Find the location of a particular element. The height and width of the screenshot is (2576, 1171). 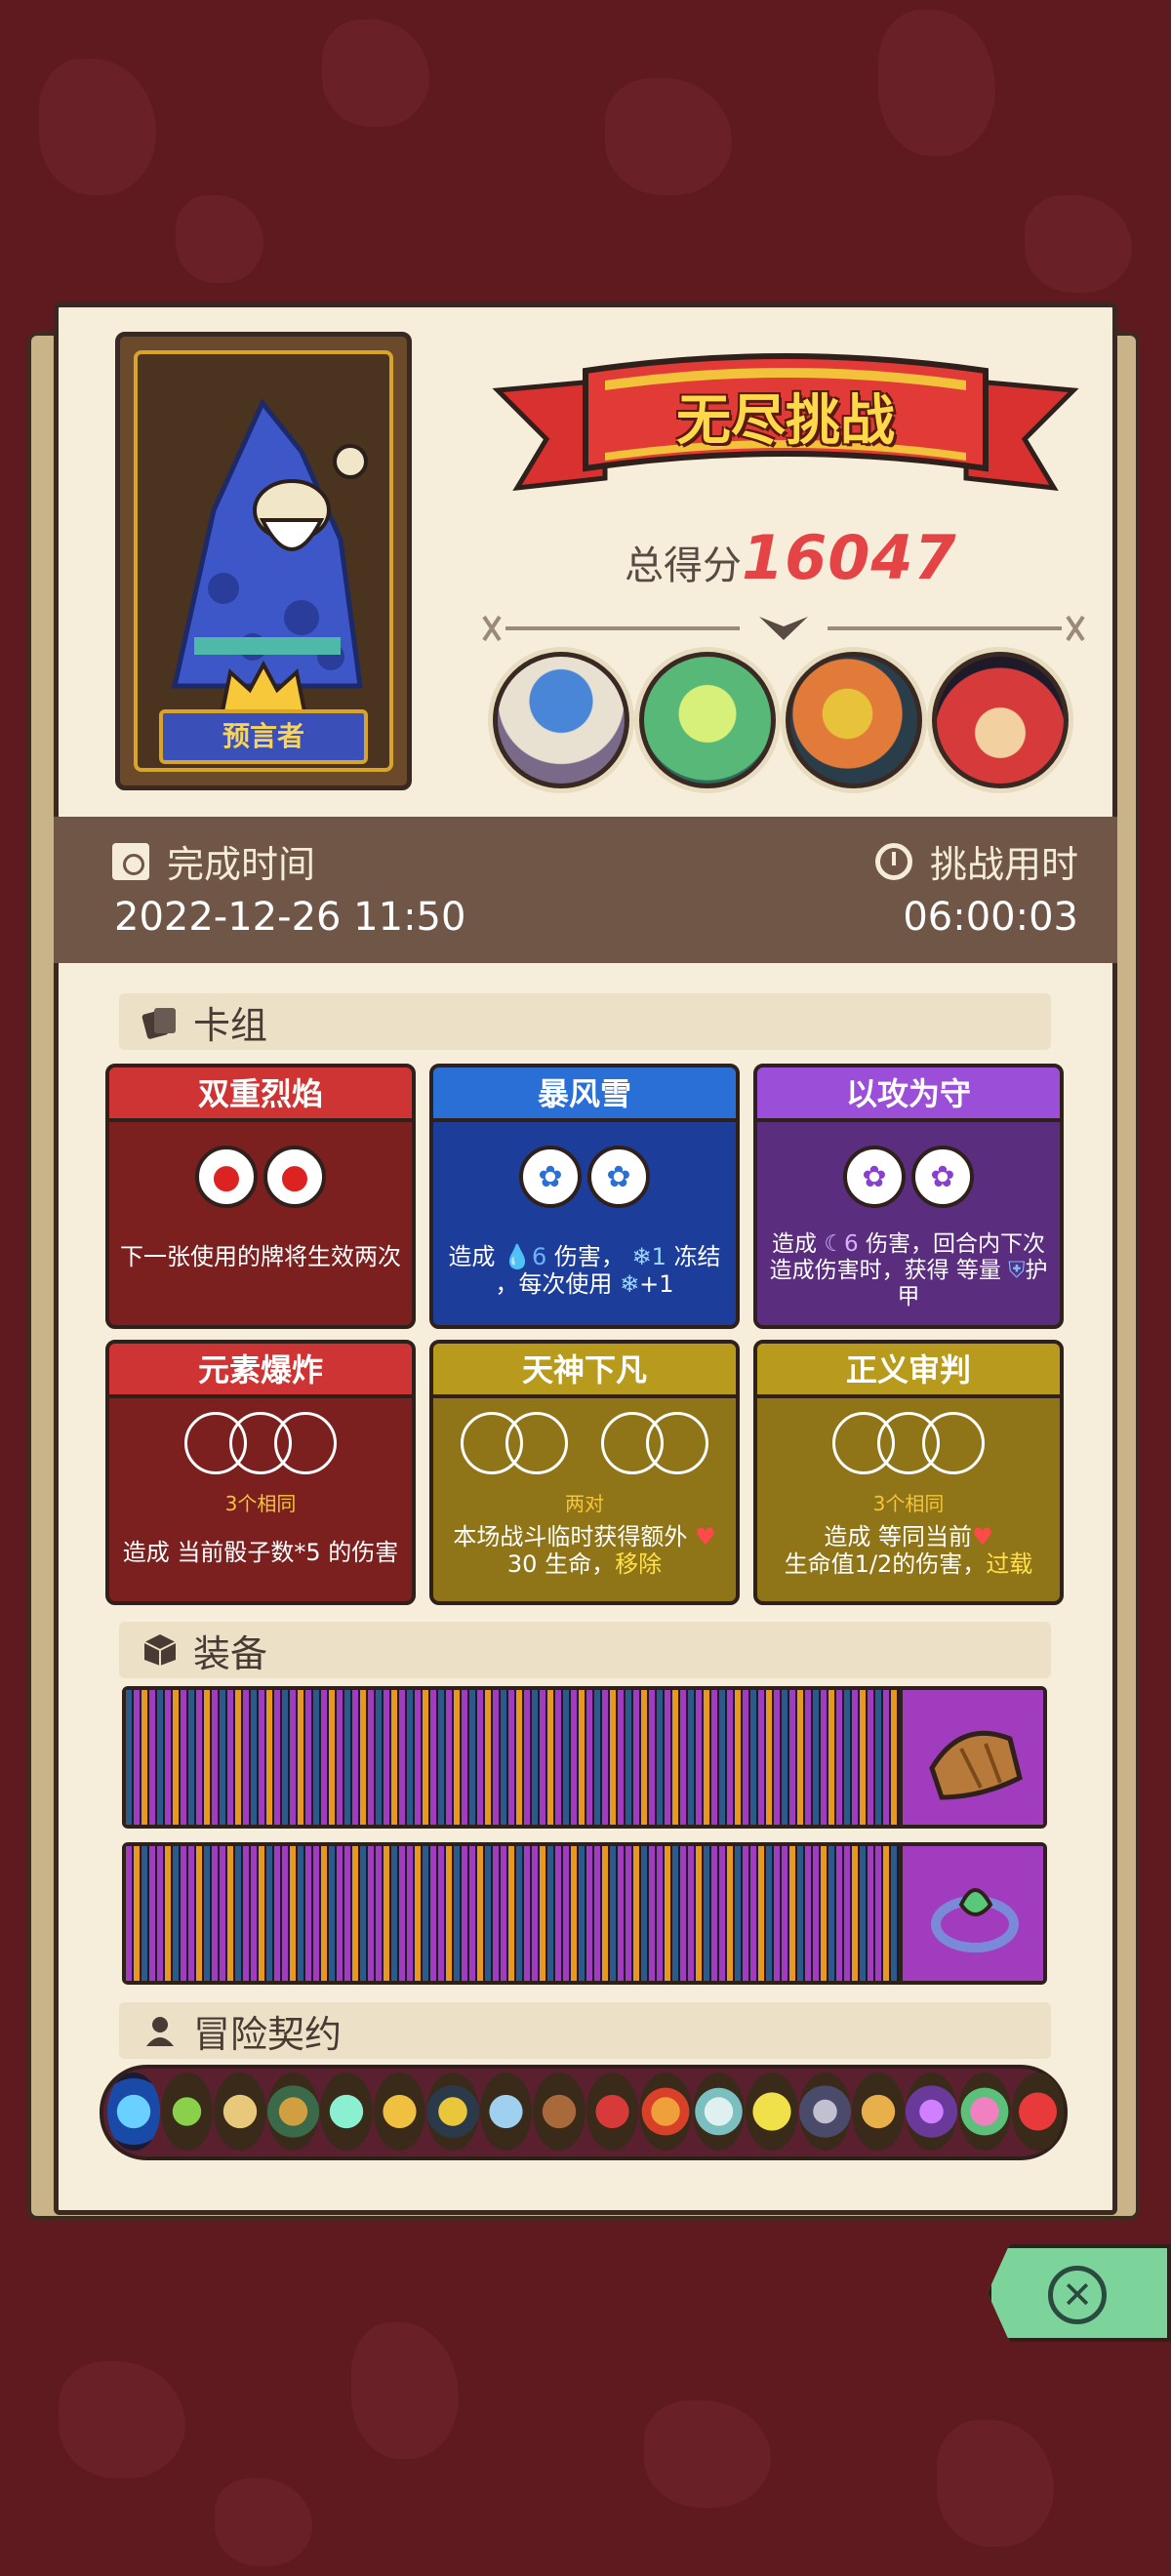

card-description: 造成 💧6 伤害， ❄1 冻结 ，每次使用 ❄+1 is located at coordinates (584, 1270).